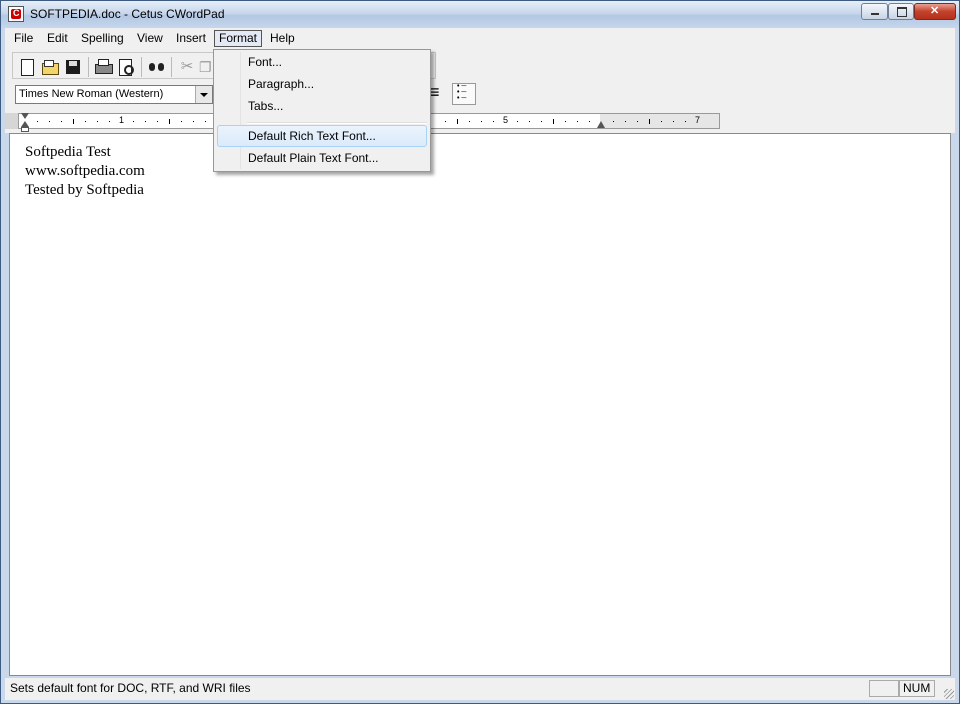 This screenshot has height=704, width=960. What do you see at coordinates (238, 38) in the screenshot?
I see `menu-format: Format` at bounding box center [238, 38].